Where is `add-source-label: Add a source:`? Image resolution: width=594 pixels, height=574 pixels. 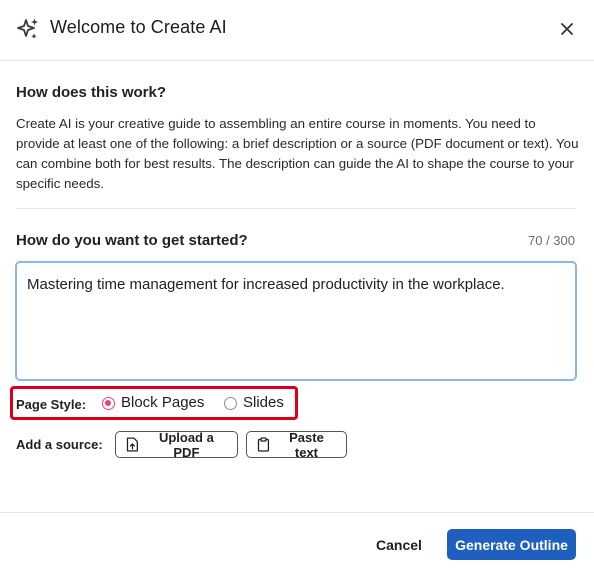 add-source-label: Add a source: is located at coordinates (59, 444).